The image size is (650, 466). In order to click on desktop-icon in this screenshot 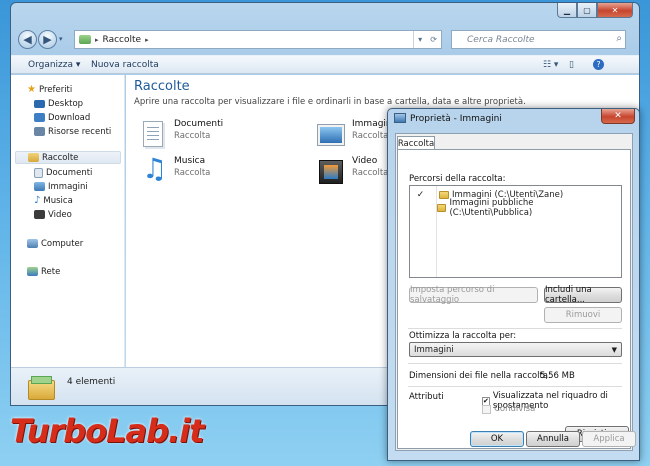, I will do `click(39, 103)`.